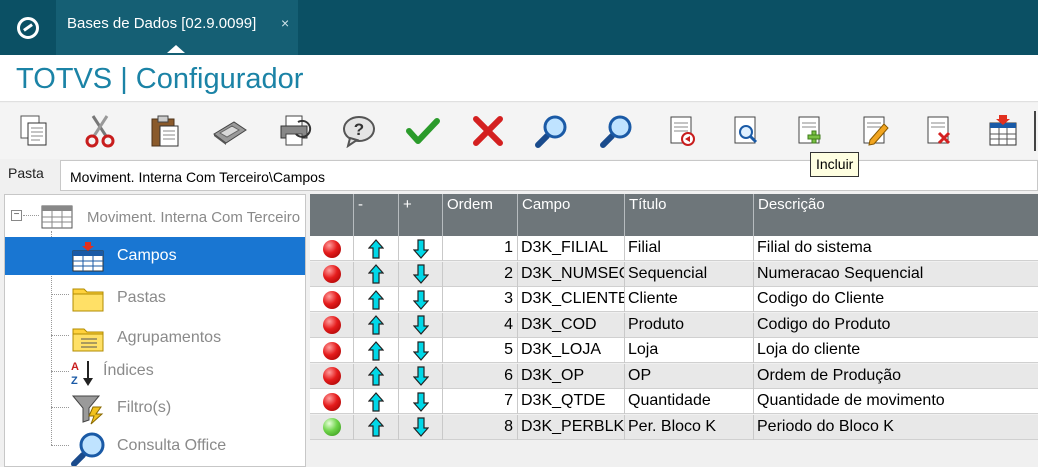 The width and height of the screenshot is (1038, 467). I want to click on cell-campo: D3K_QTDE, so click(571, 401).